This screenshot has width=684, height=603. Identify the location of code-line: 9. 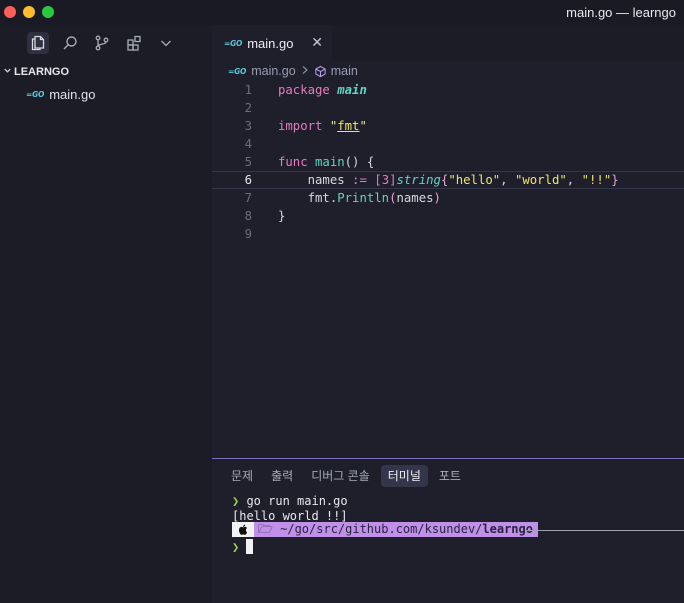
(448, 234).